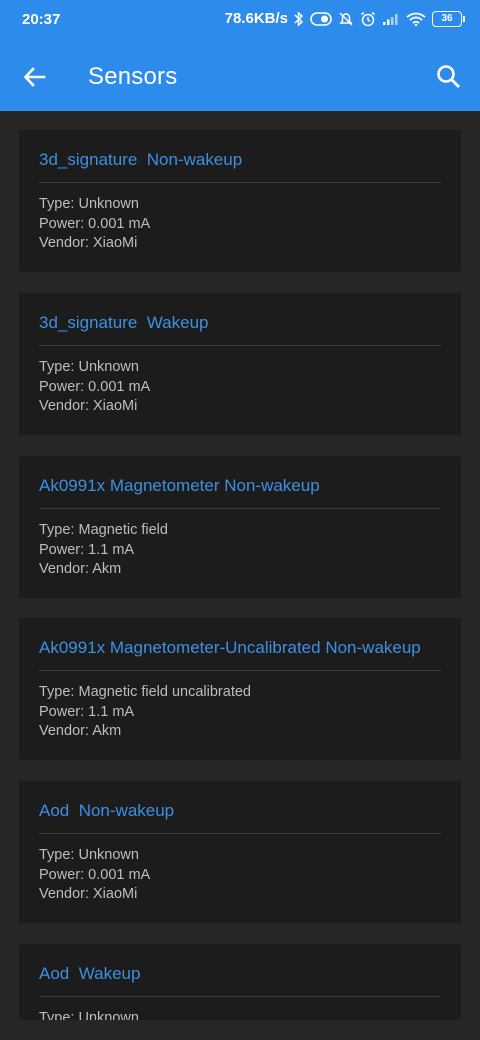  I want to click on app-bar: 20:37 78.6KB/s 36 Sensors, so click(240, 55).